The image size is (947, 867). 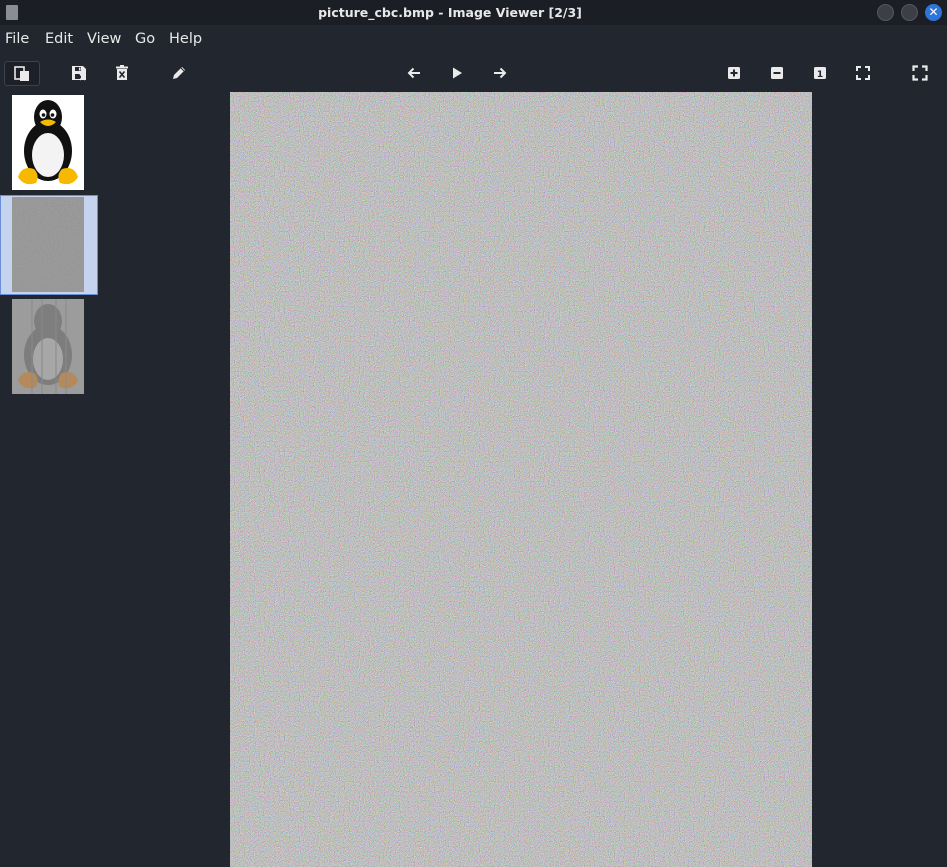 What do you see at coordinates (885, 12) in the screenshot?
I see `minimize-button` at bounding box center [885, 12].